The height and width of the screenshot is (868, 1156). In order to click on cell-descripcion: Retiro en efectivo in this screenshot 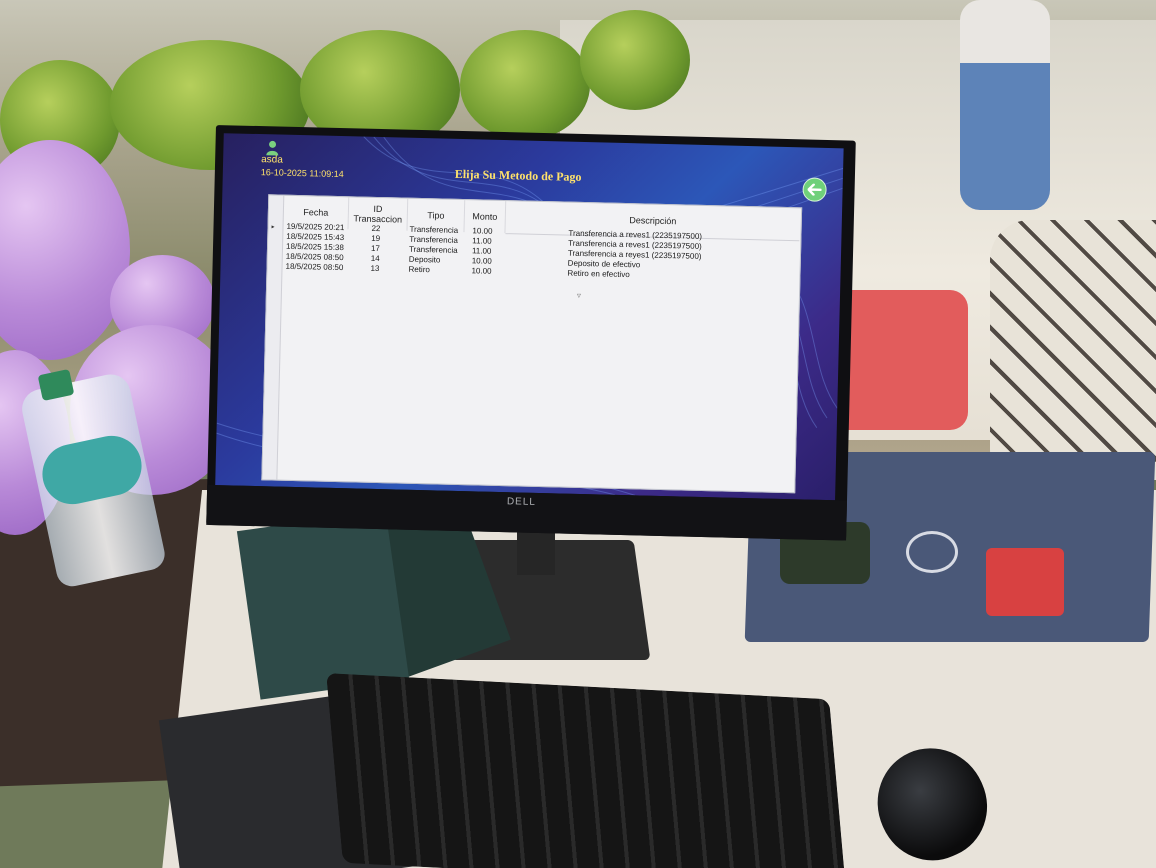, I will do `click(598, 274)`.